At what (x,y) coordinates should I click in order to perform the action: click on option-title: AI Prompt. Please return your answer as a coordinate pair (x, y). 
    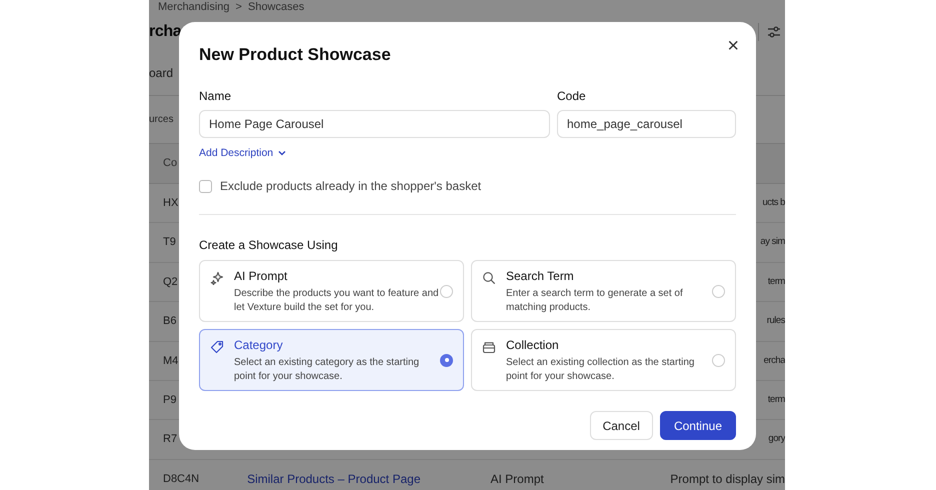
    Looking at the image, I should click on (261, 277).